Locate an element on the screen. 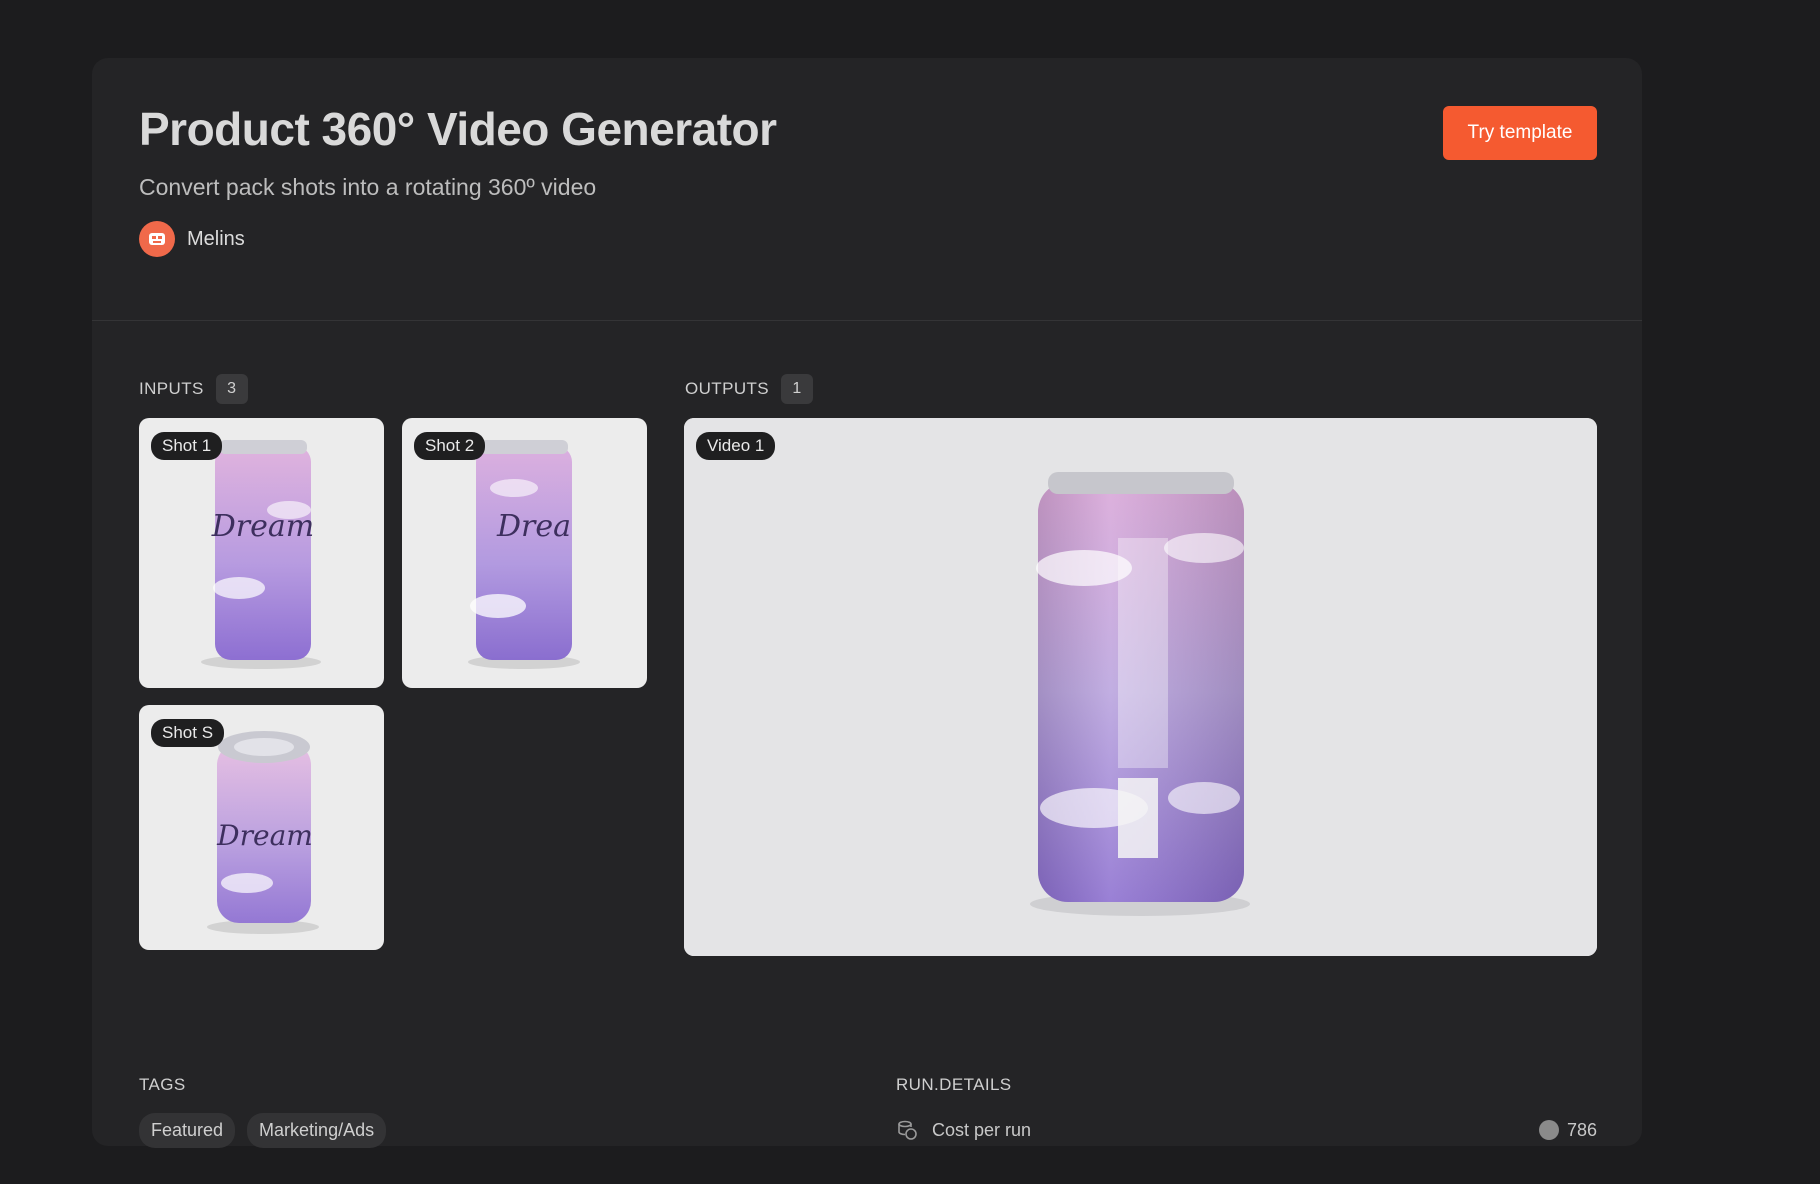  cost-icon is located at coordinates (907, 1130).